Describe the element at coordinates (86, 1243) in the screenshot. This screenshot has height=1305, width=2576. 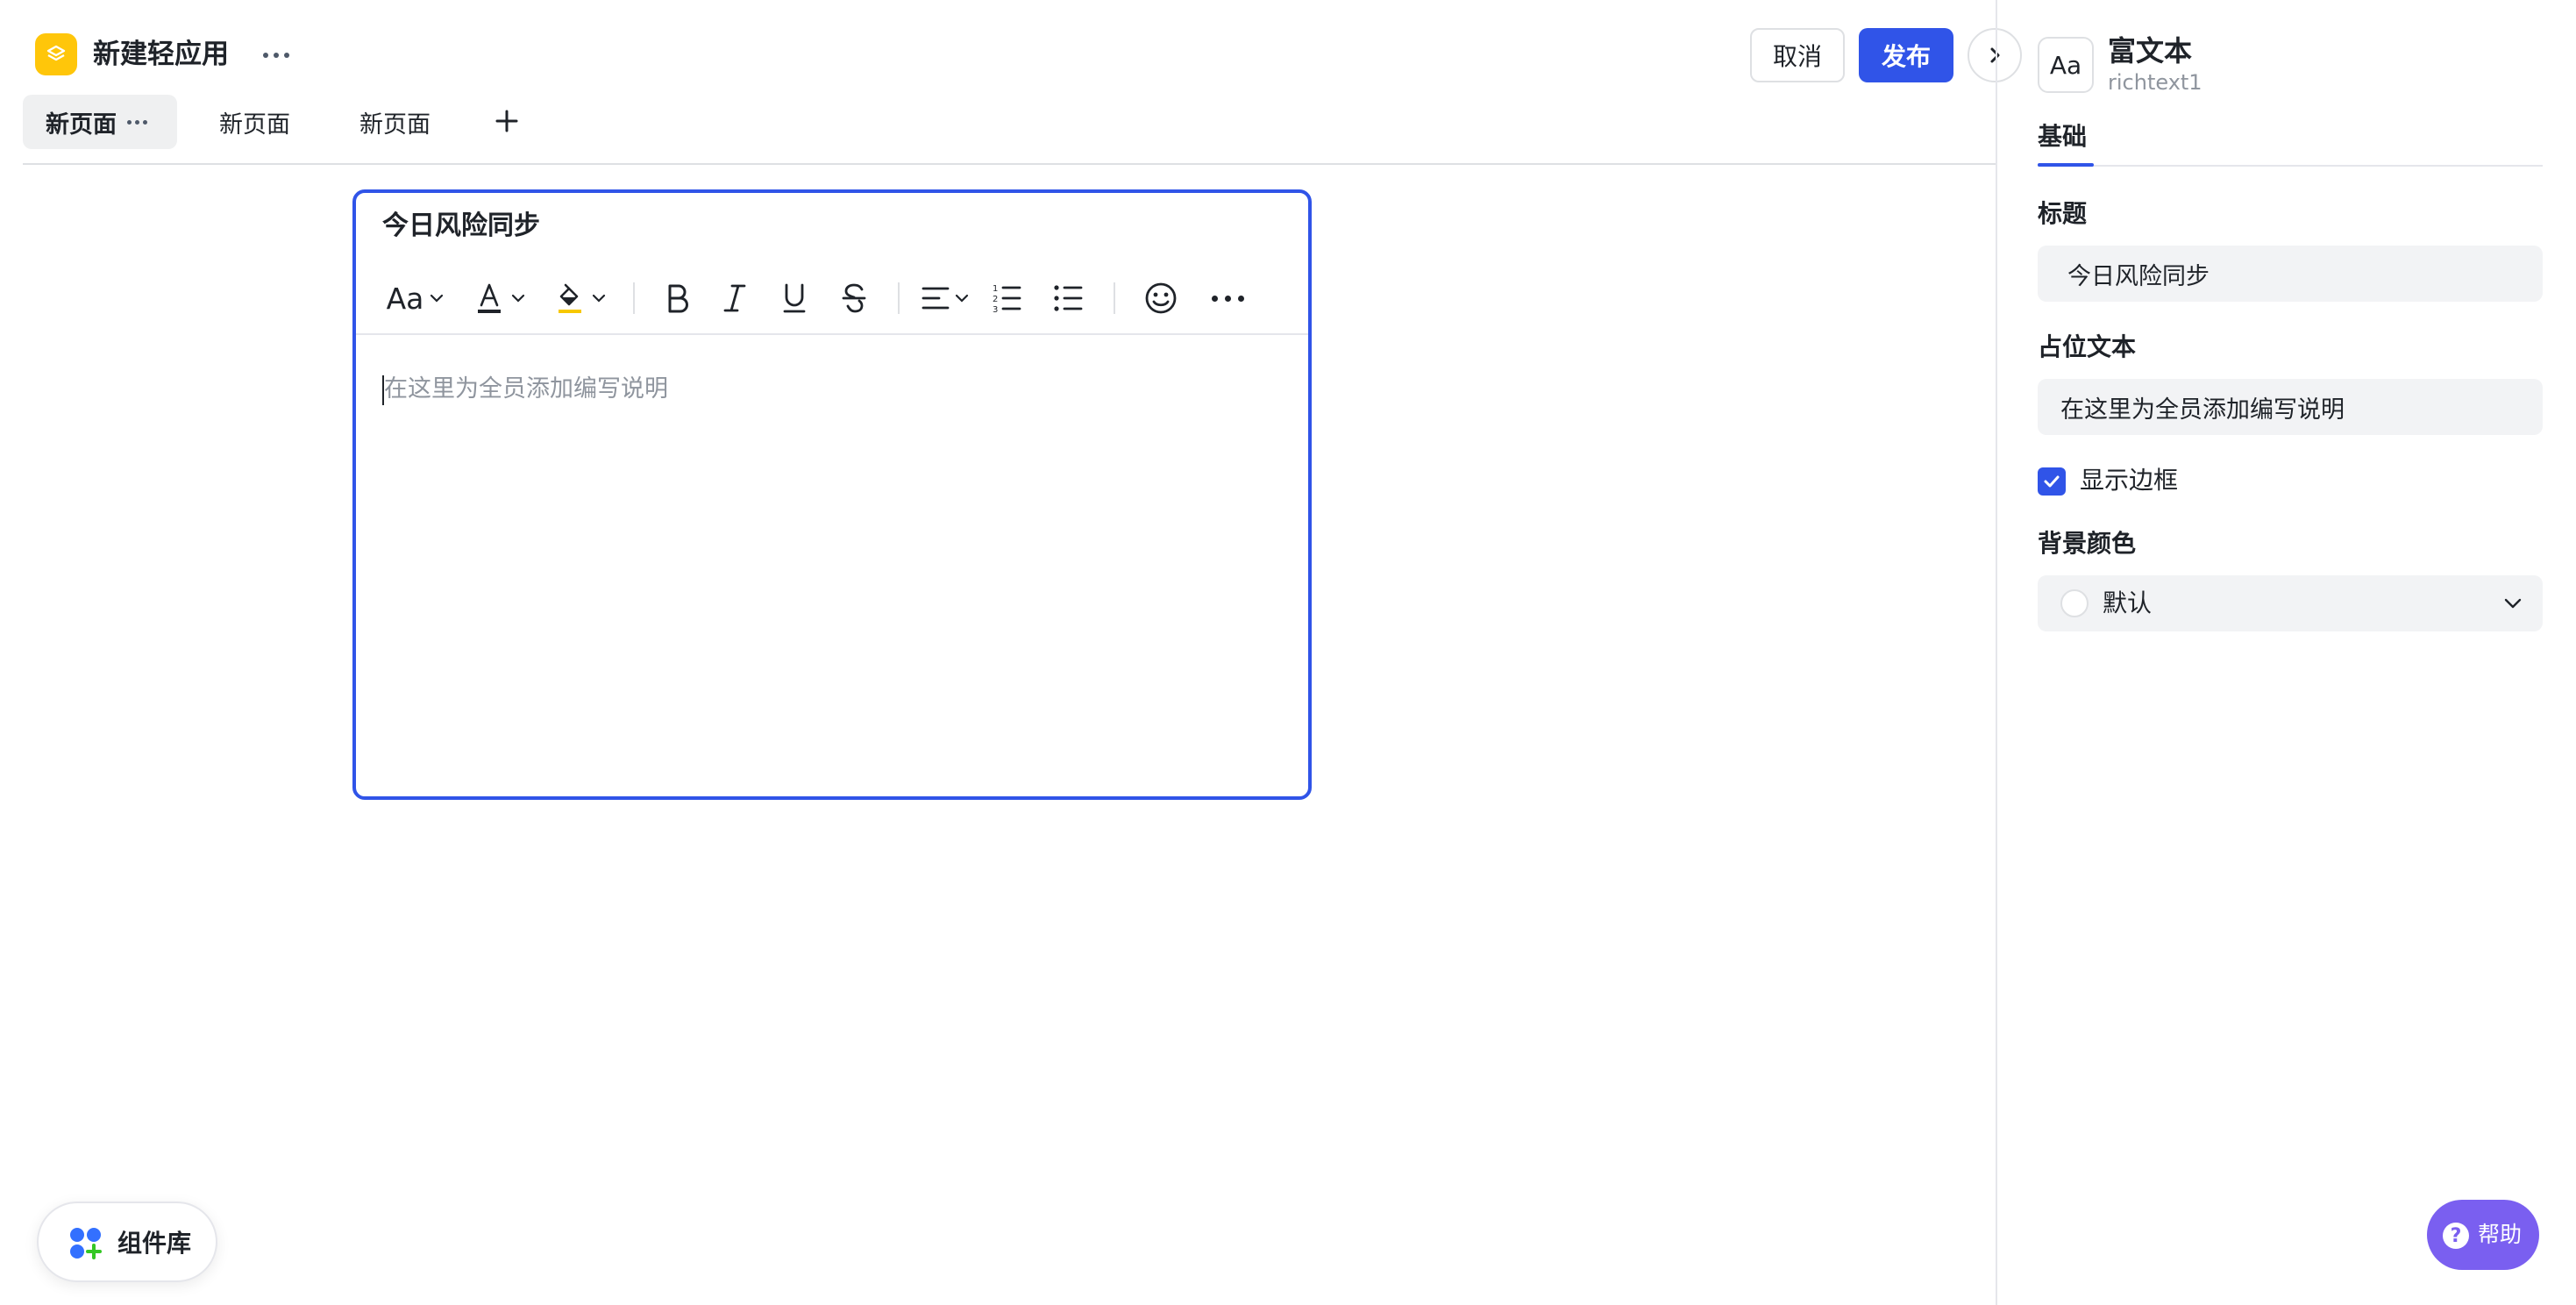
I see `component-library-icon` at that location.